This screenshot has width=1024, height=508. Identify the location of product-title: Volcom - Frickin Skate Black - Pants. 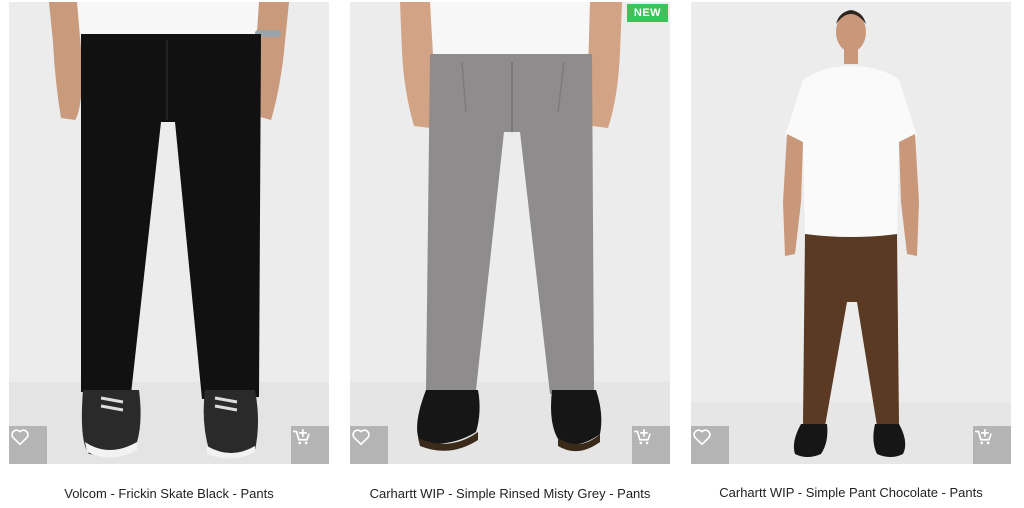
(169, 493).